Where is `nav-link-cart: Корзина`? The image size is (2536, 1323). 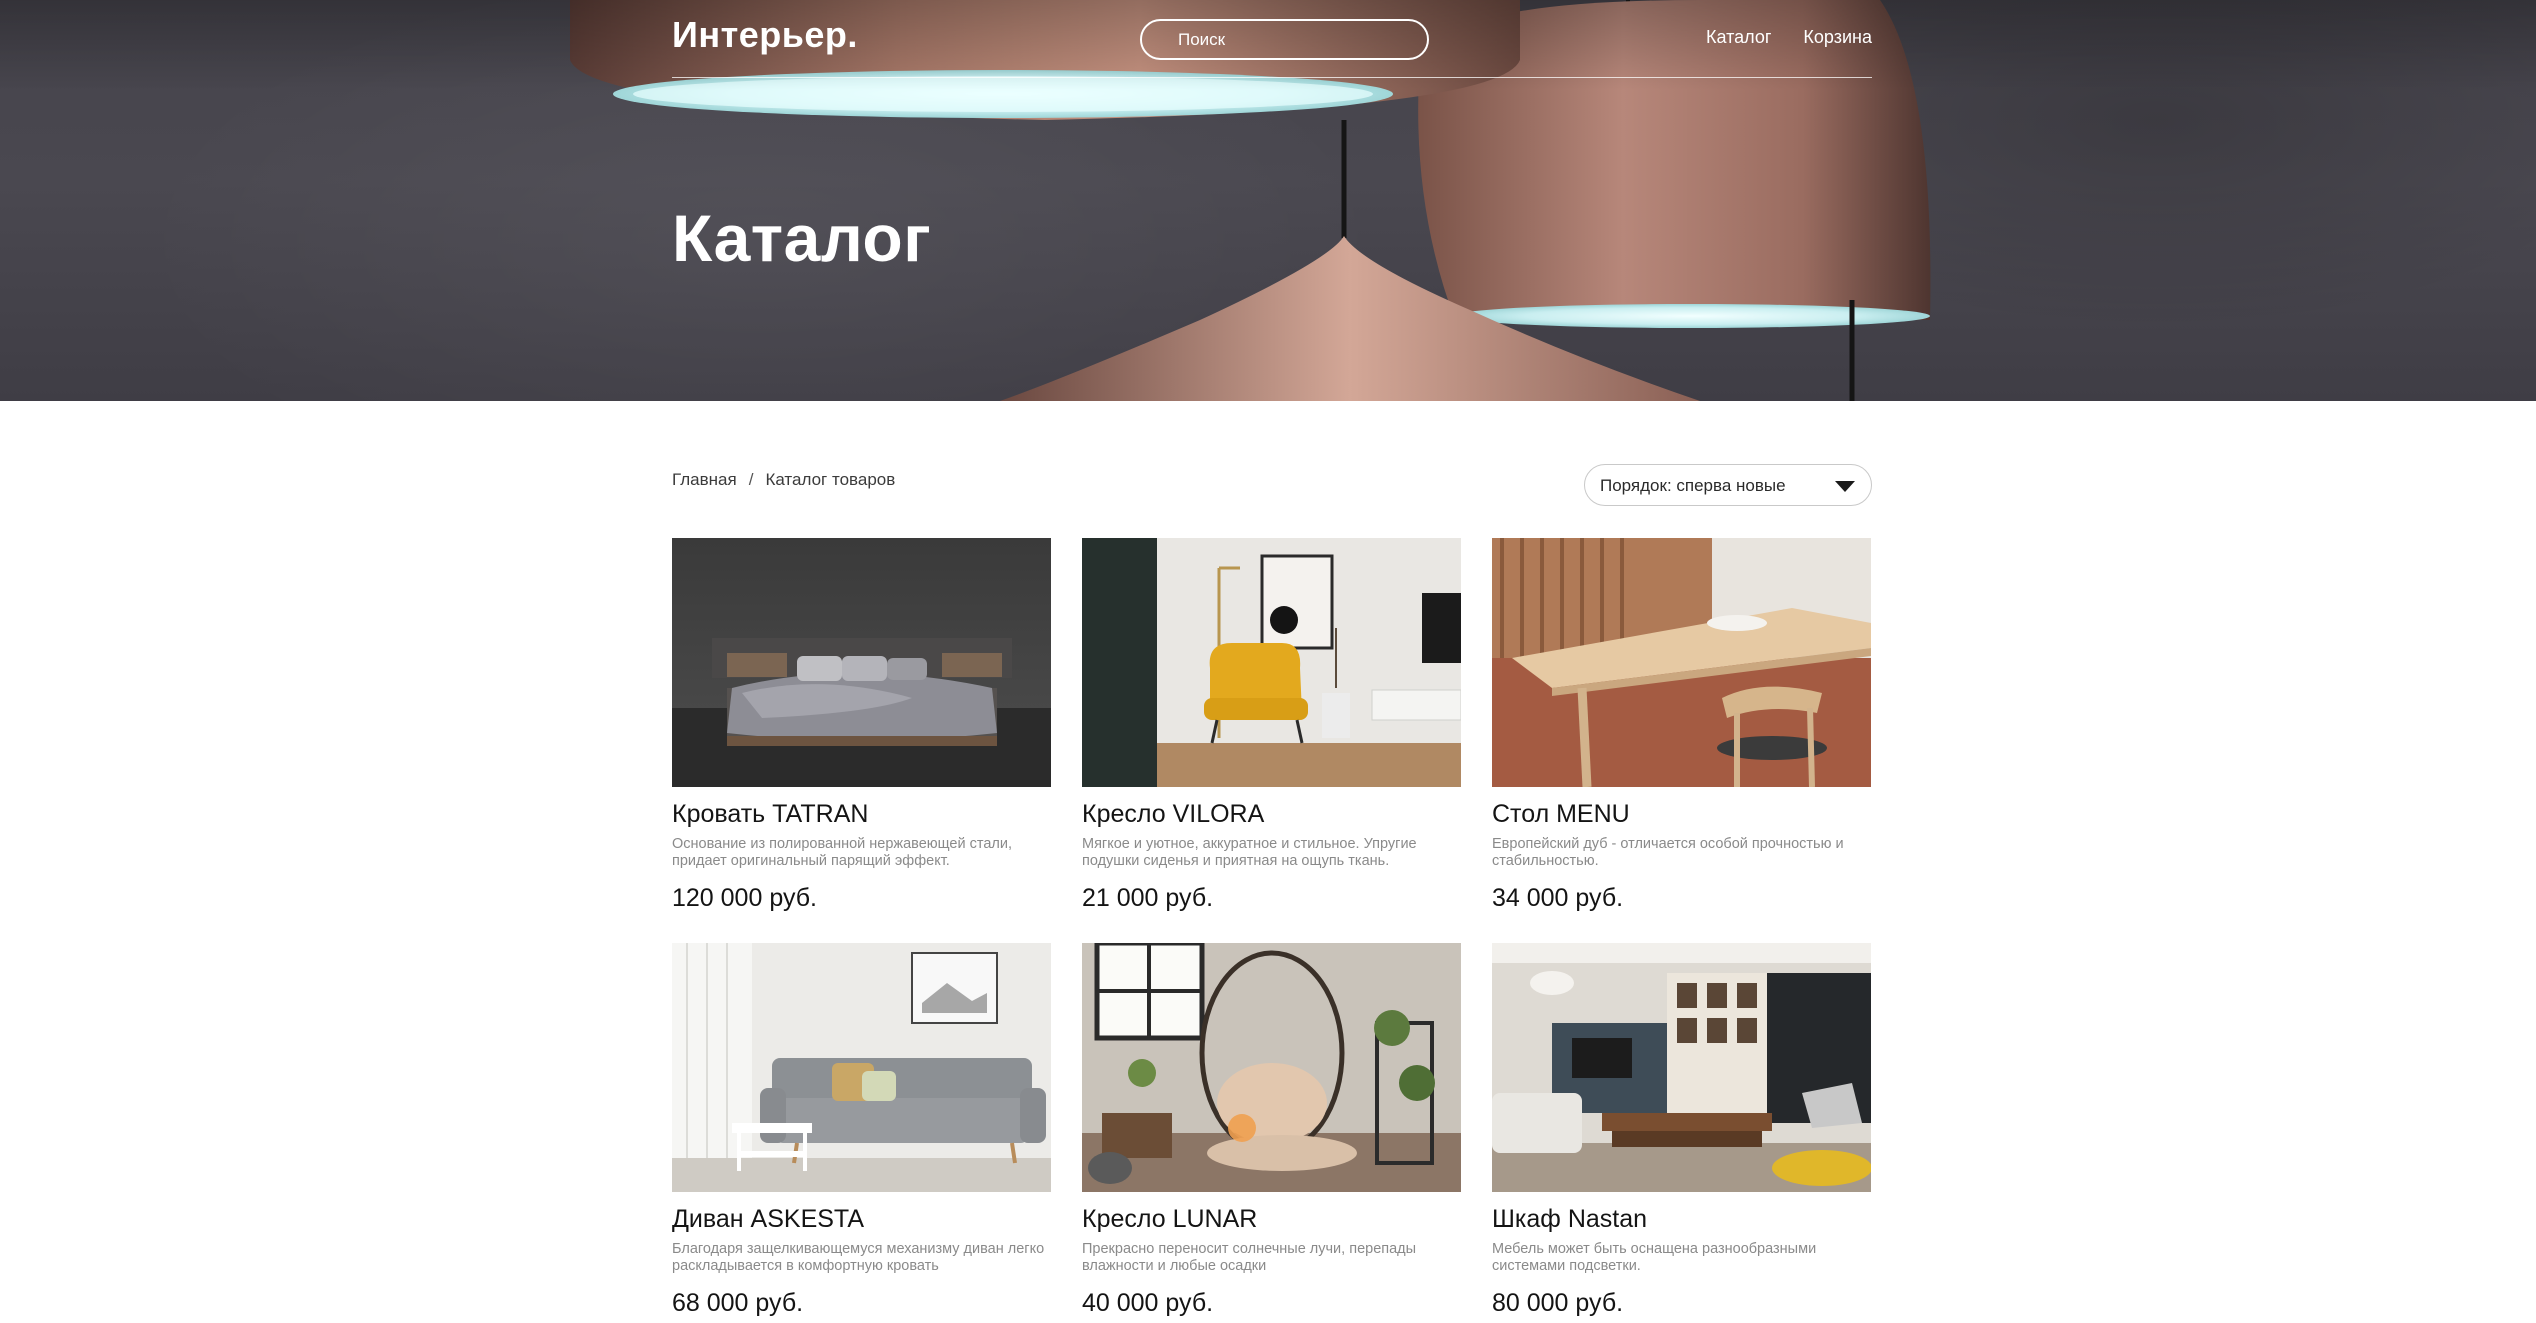
nav-link-cart: Корзина is located at coordinates (1837, 37).